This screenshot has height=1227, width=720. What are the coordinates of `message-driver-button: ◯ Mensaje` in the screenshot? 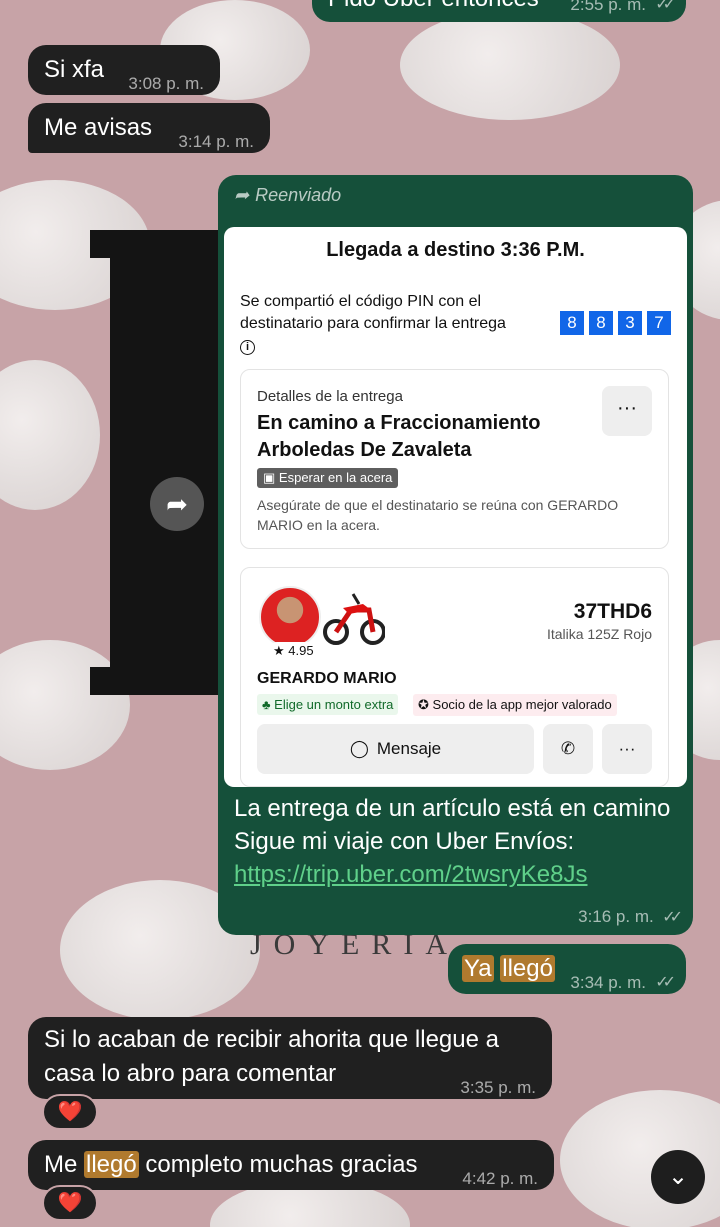 It's located at (395, 749).